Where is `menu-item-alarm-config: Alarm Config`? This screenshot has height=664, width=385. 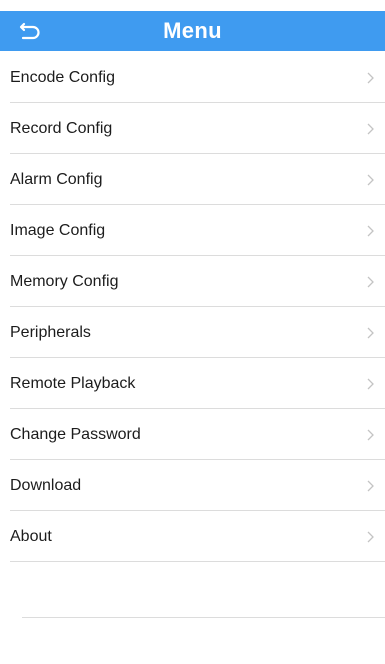
menu-item-alarm-config: Alarm Config is located at coordinates (192, 179).